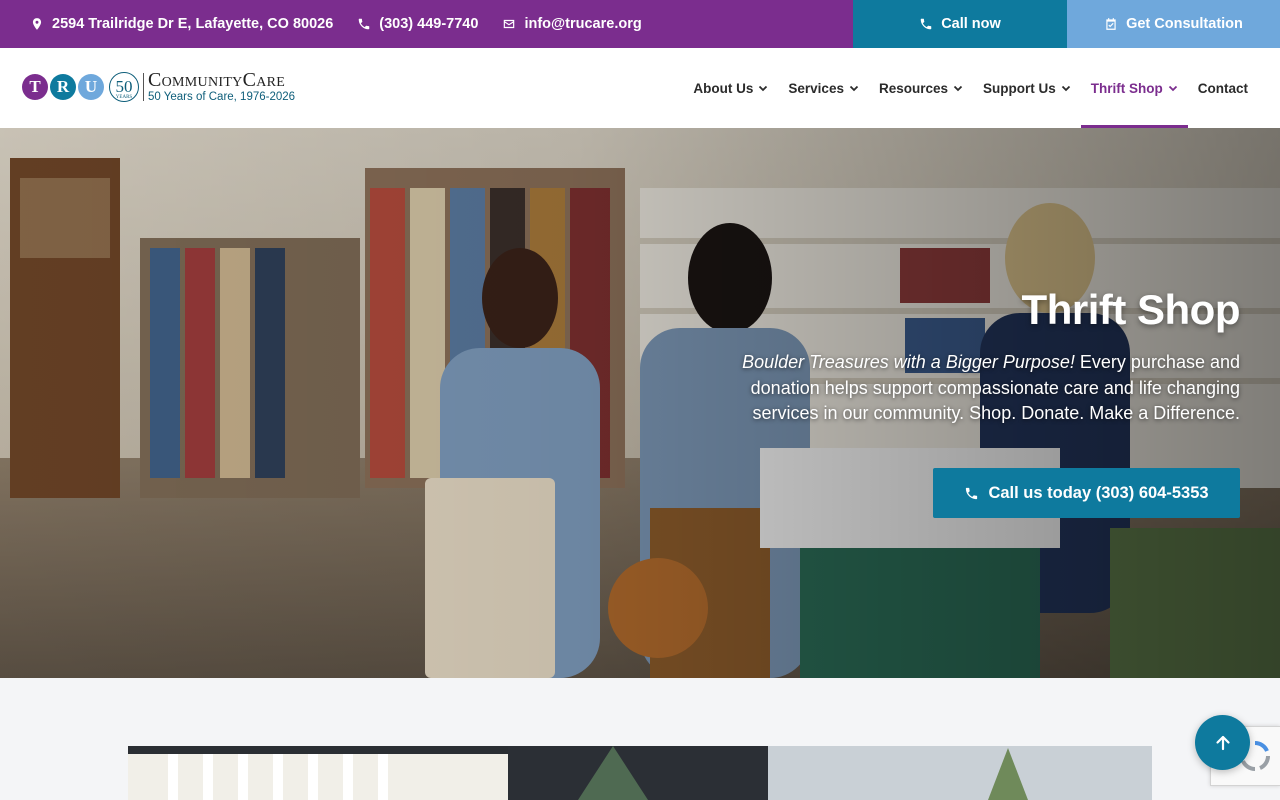 The width and height of the screenshot is (1280, 800). I want to click on storefront-image, so click(640, 773).